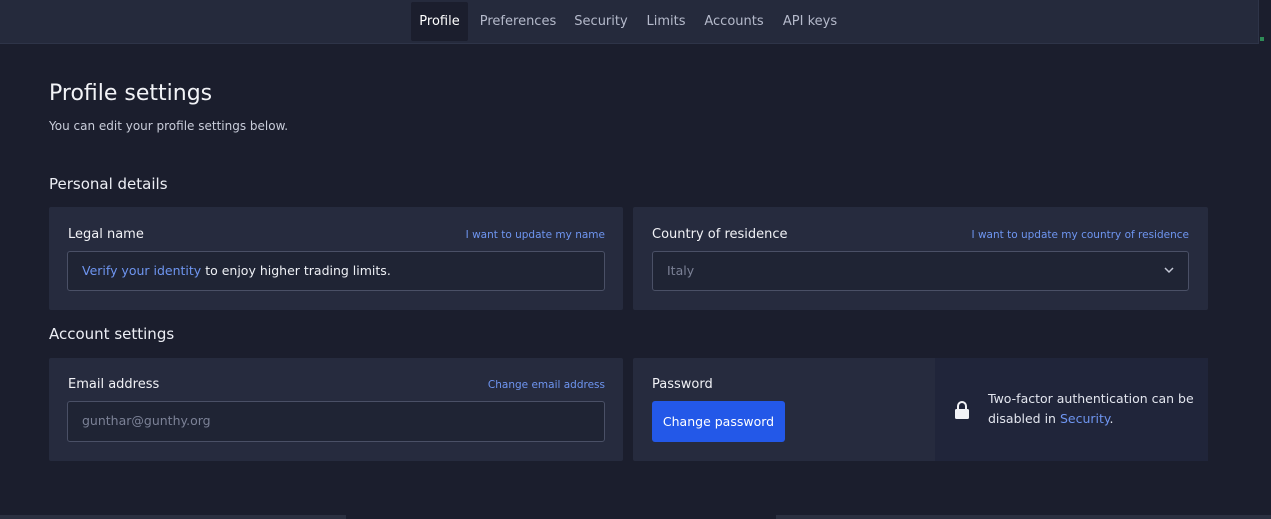 This screenshot has width=1271, height=519. I want to click on lock-icon, so click(962, 410).